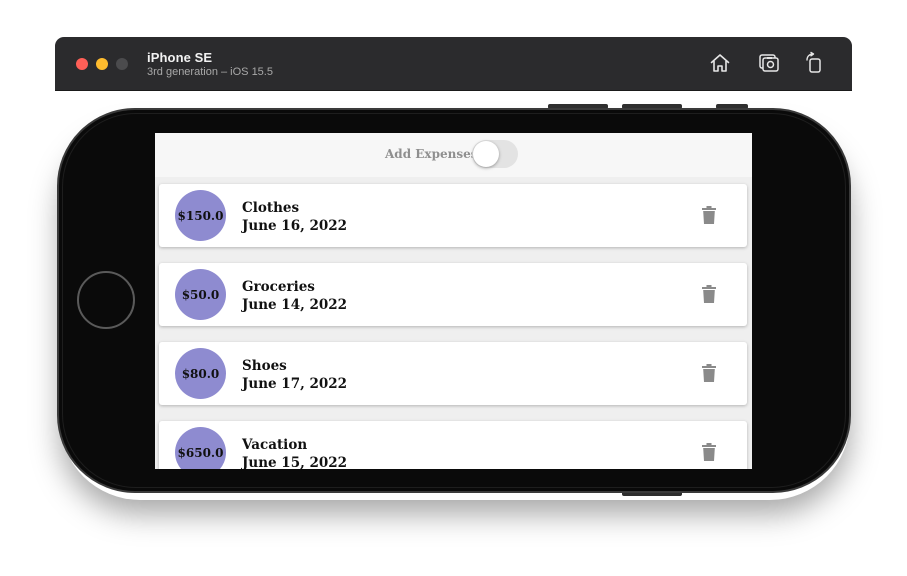  I want to click on expense-title: Shoes, so click(264, 366).